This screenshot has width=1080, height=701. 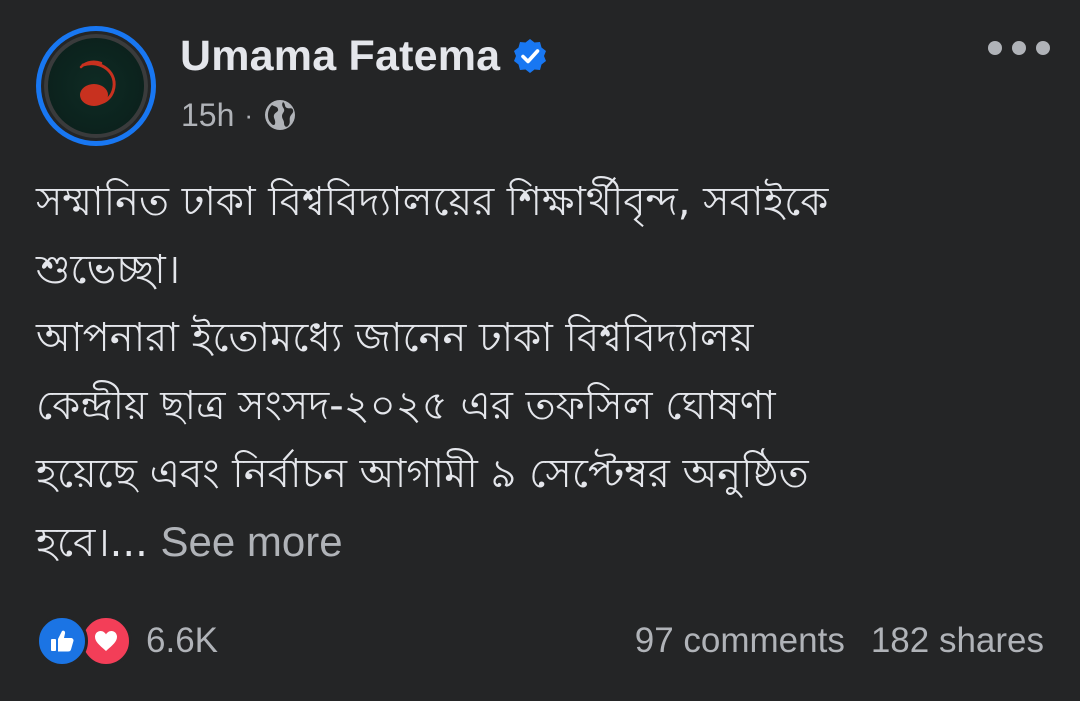 I want to click on reactions-summary: 6.6K, so click(x=127, y=641).